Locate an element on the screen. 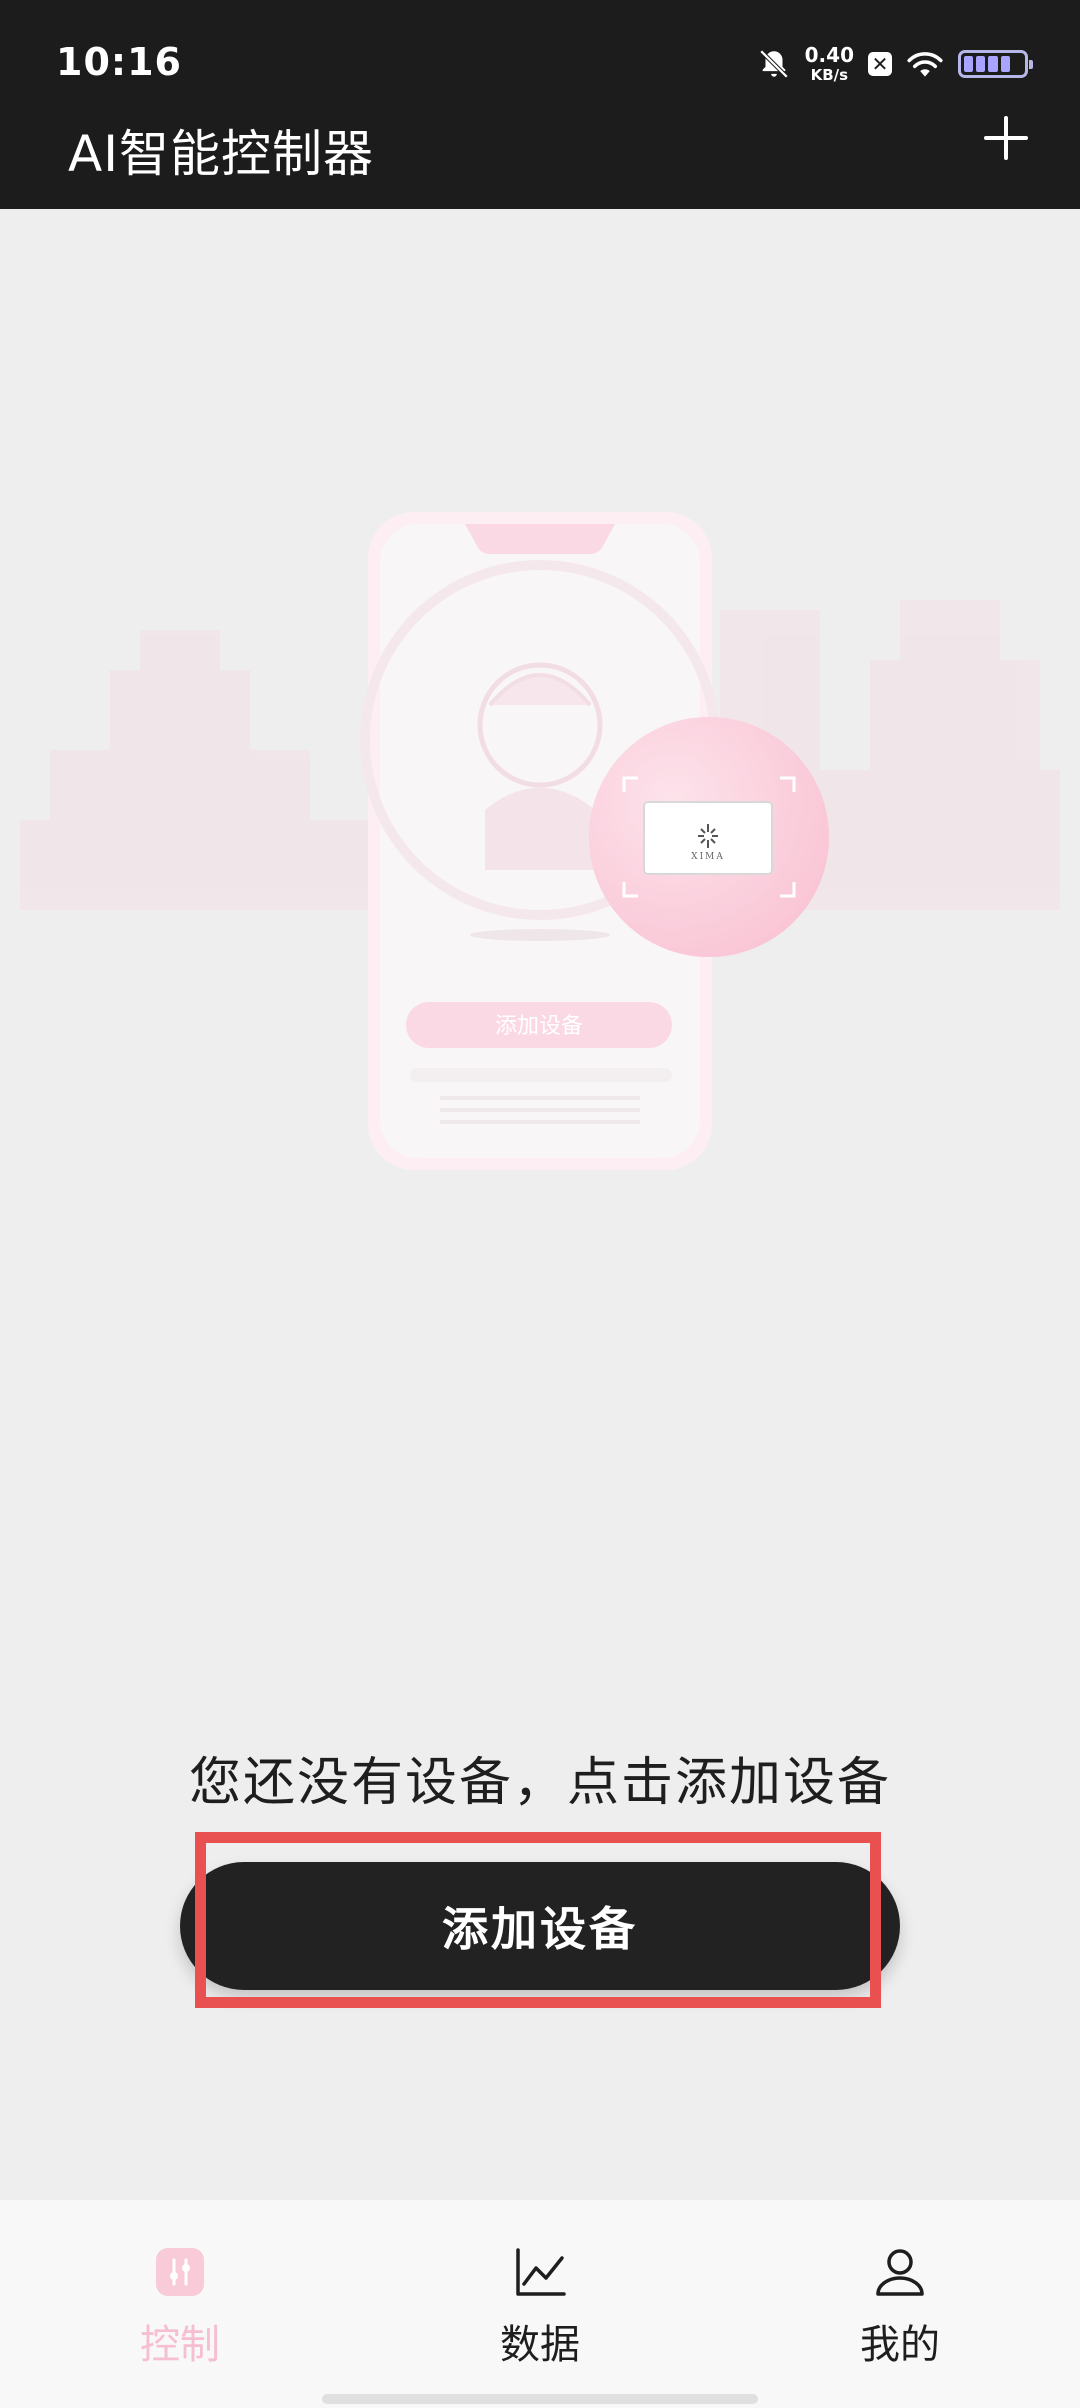  net-speed-unit: KB/s is located at coordinates (829, 75).